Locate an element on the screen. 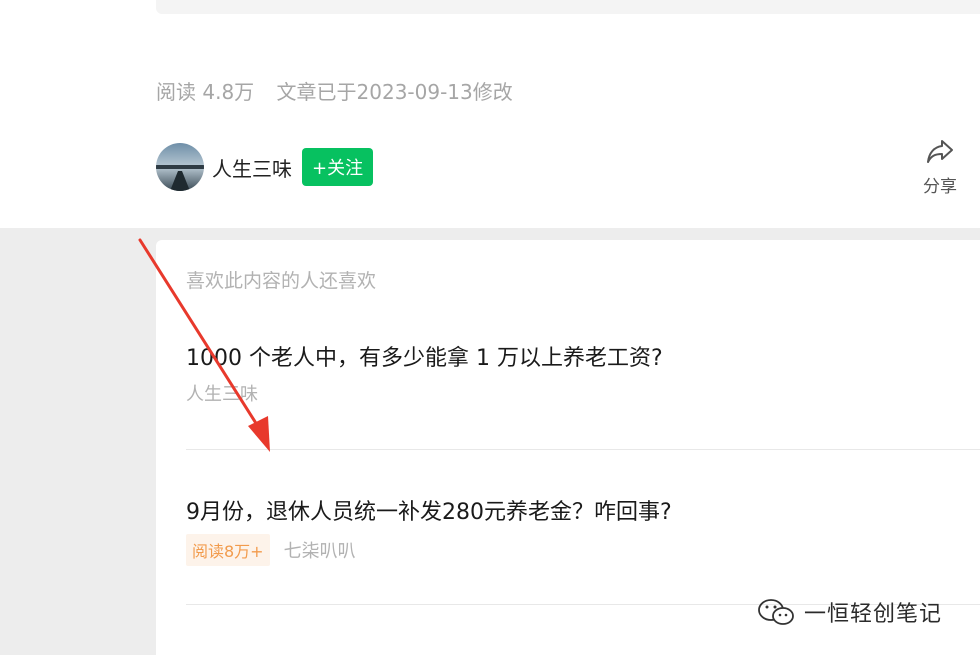  read-count: 阅读 4.8万 is located at coordinates (205, 92).